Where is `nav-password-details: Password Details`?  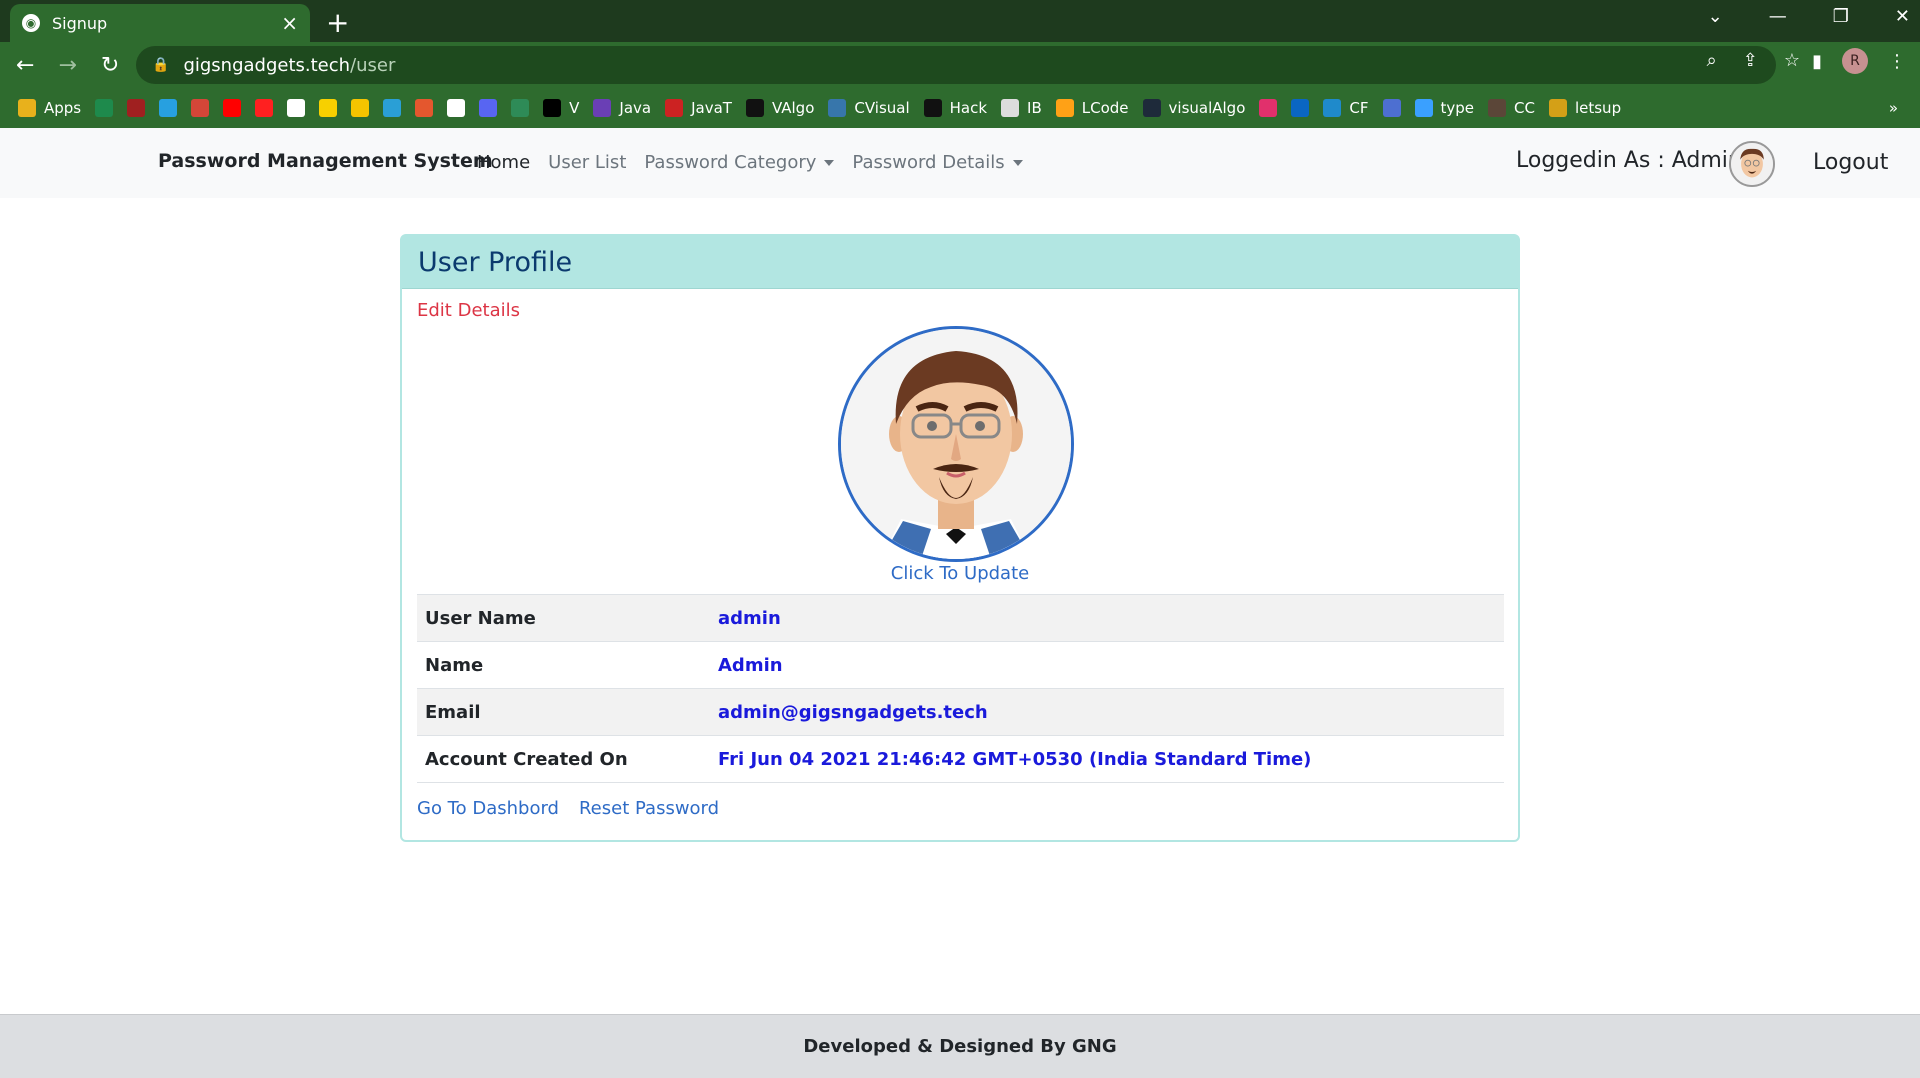 nav-password-details: Password Details is located at coordinates (937, 162).